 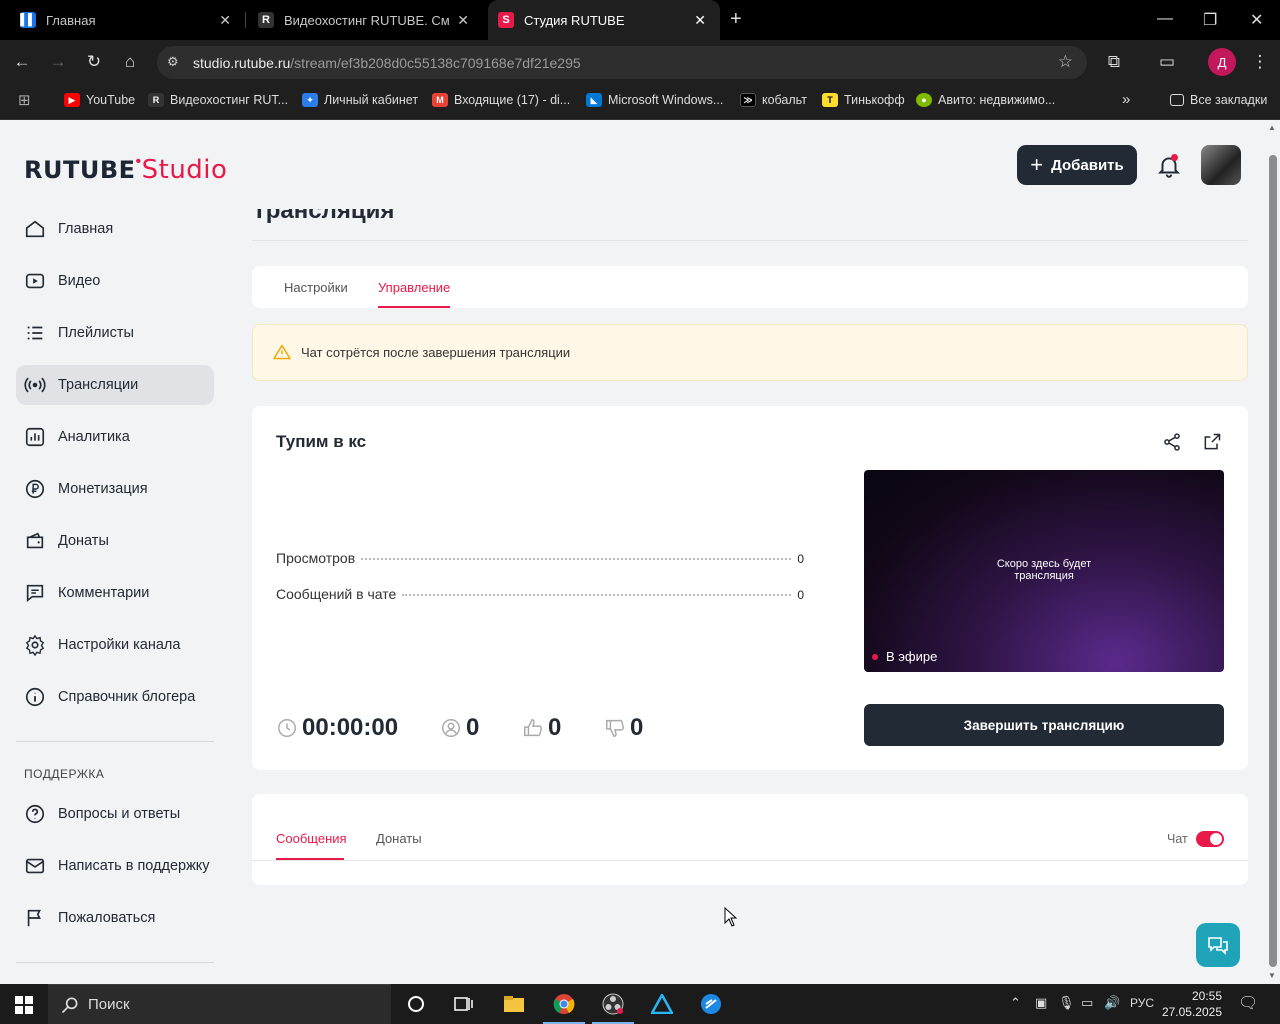 I want to click on menu-dots-icon: ⋮, so click(x=1260, y=62).